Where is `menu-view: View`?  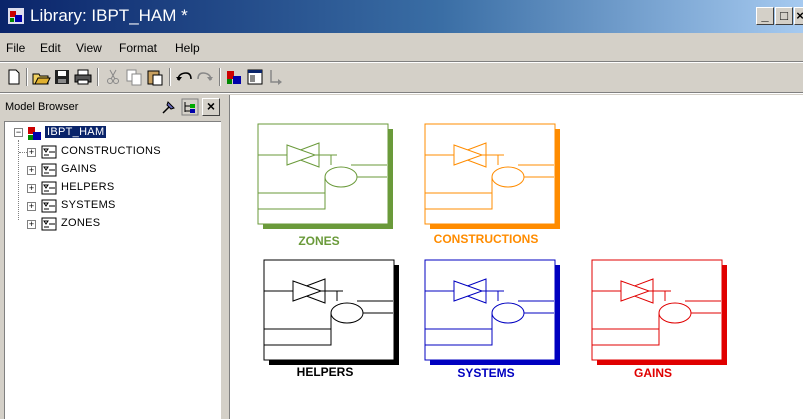
menu-view: View is located at coordinates (89, 48).